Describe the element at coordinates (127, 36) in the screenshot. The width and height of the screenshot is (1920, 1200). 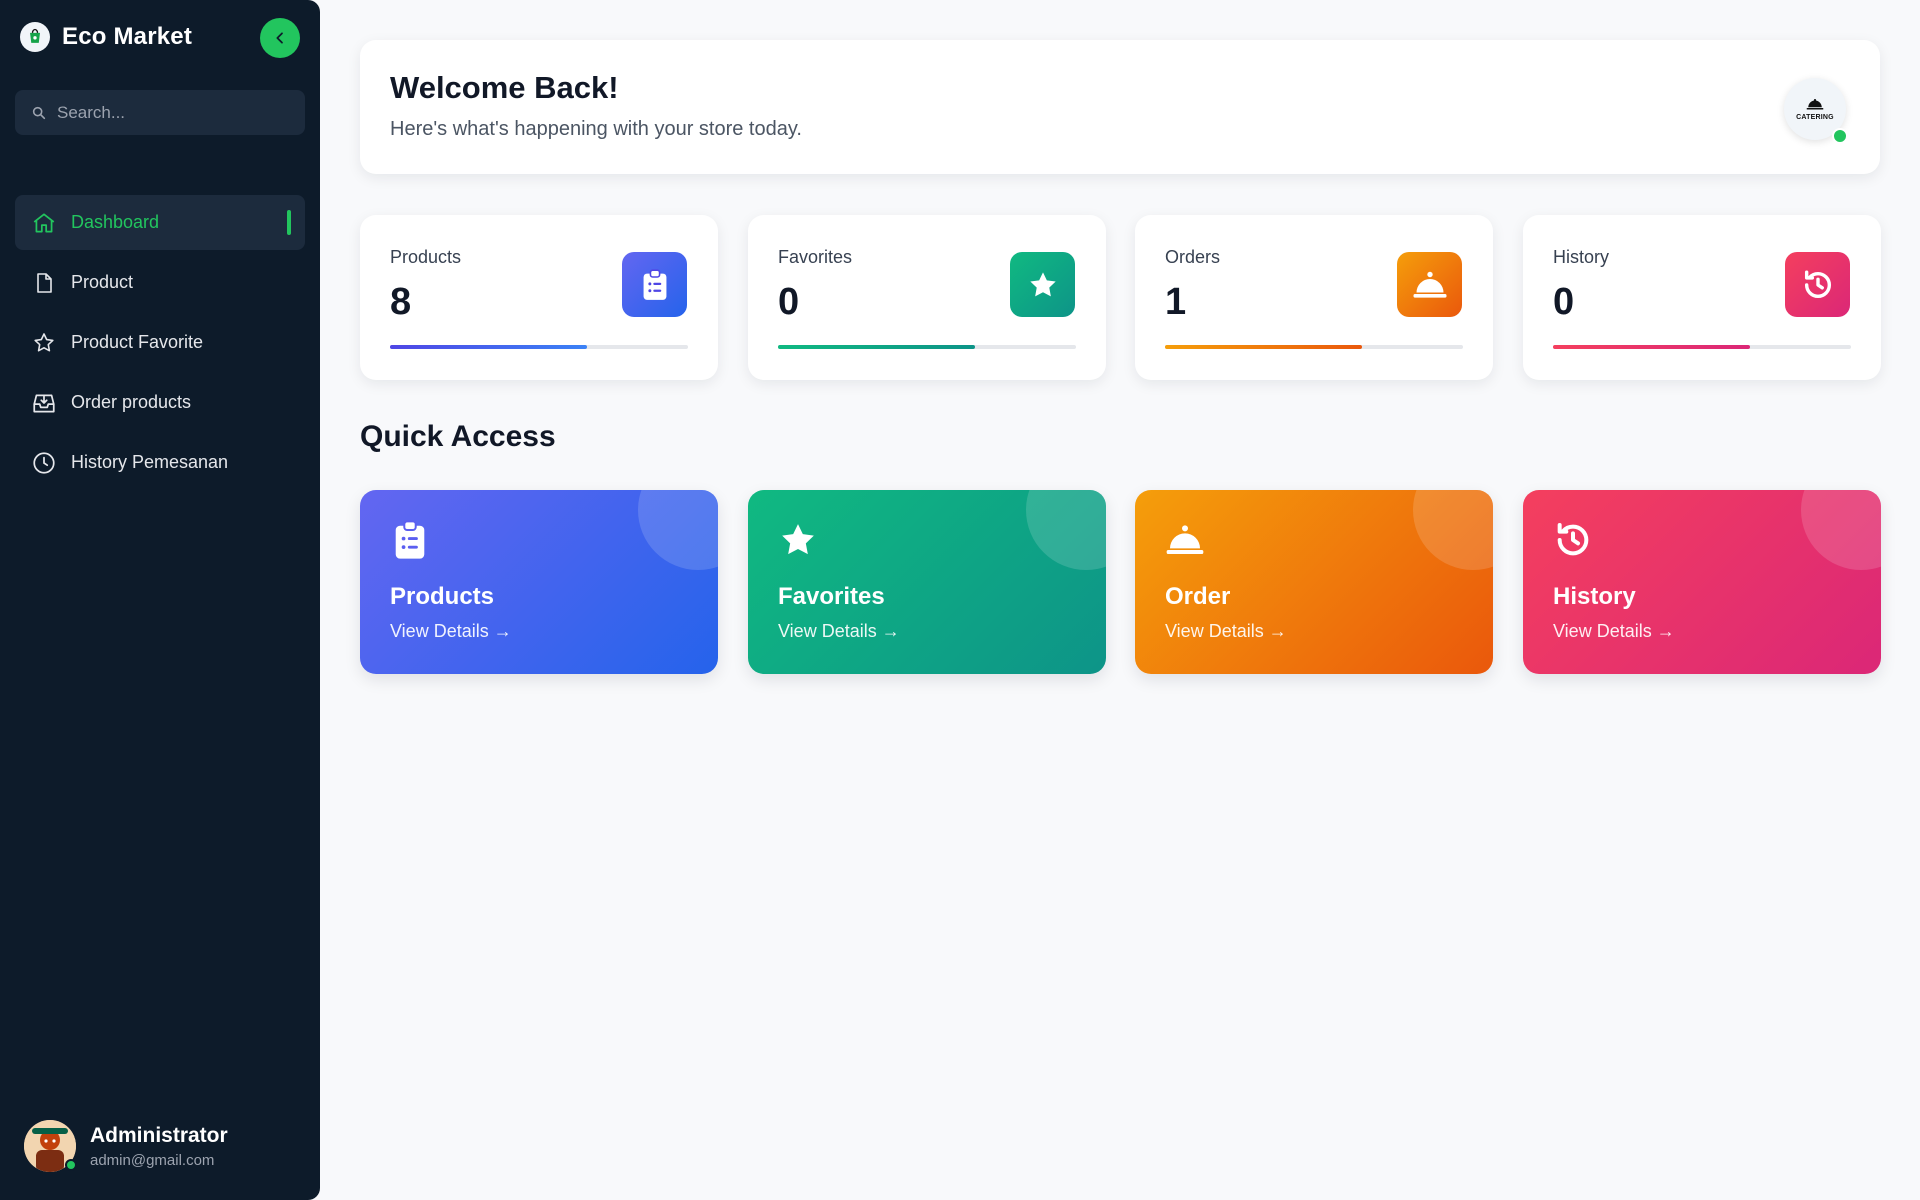
I see `brand-name: Eco Market` at that location.